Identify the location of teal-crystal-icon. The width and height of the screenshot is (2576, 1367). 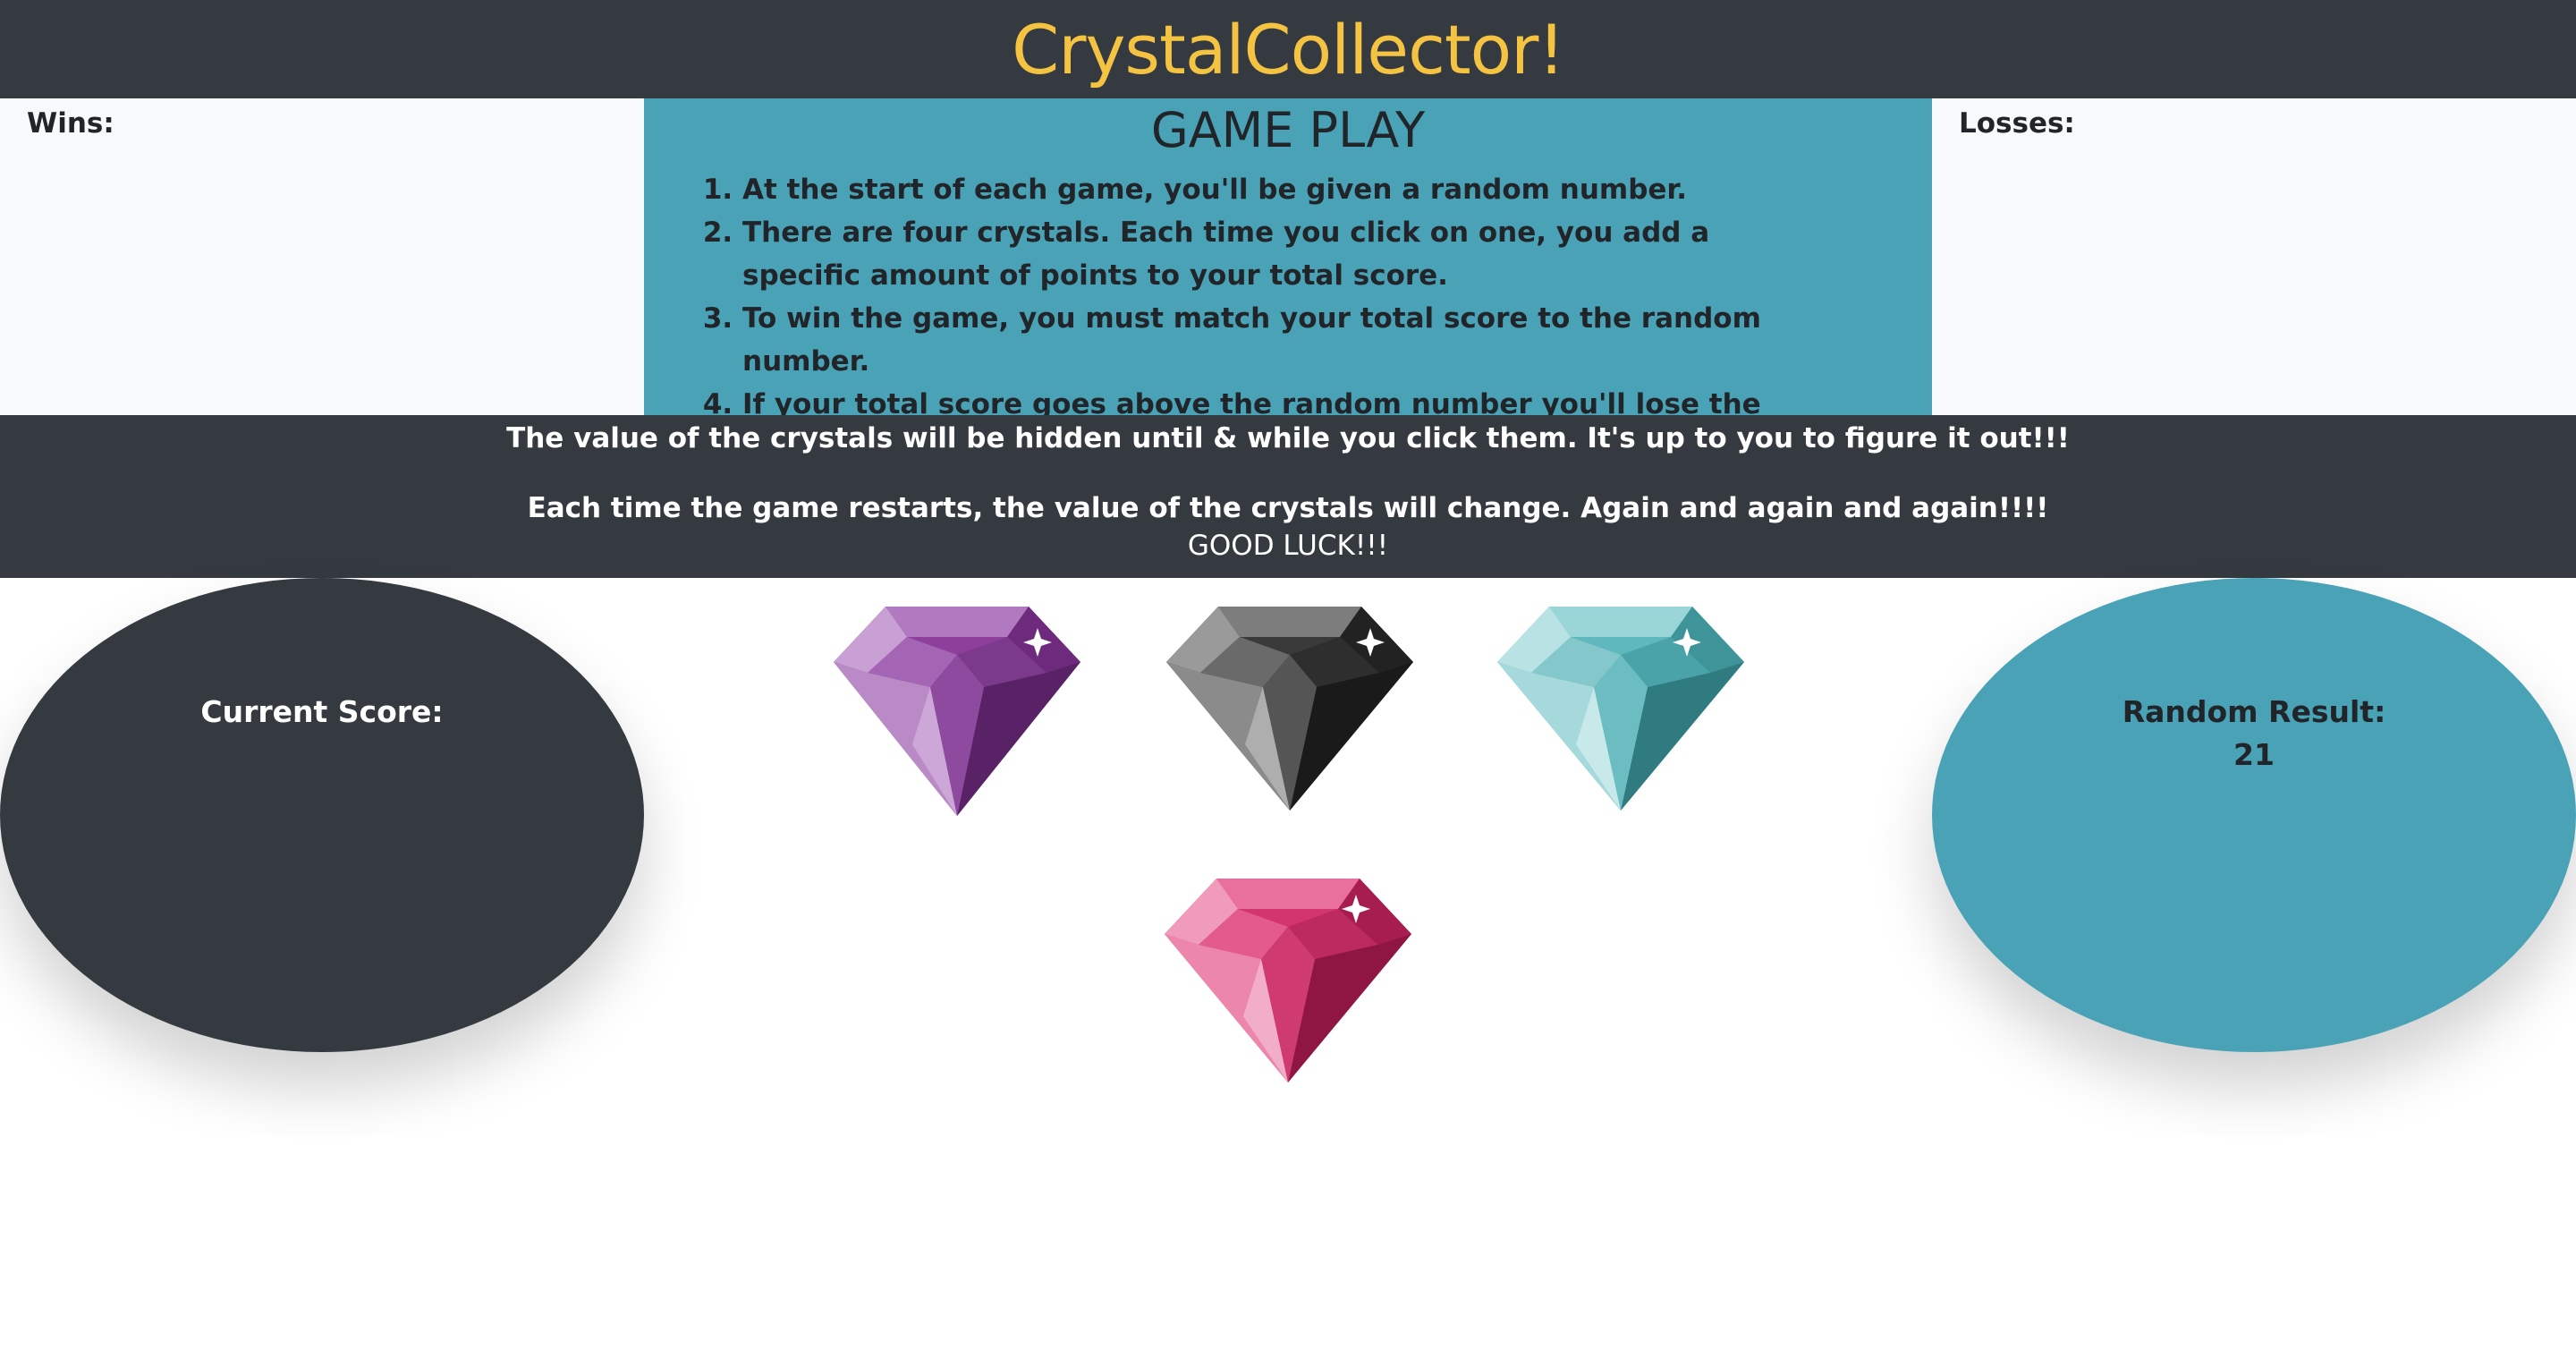
(1620, 709).